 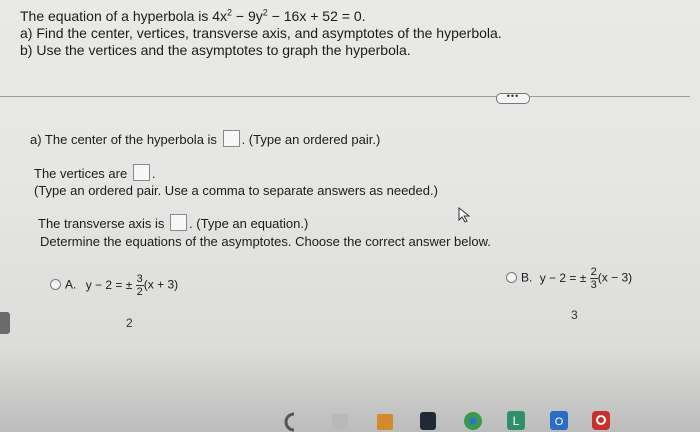 I want to click on office-icon: L, so click(x=516, y=419).